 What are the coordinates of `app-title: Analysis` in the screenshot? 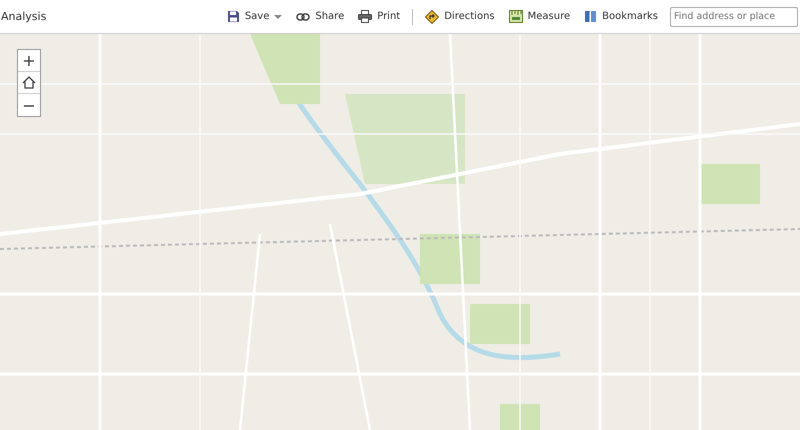 It's located at (24, 16).